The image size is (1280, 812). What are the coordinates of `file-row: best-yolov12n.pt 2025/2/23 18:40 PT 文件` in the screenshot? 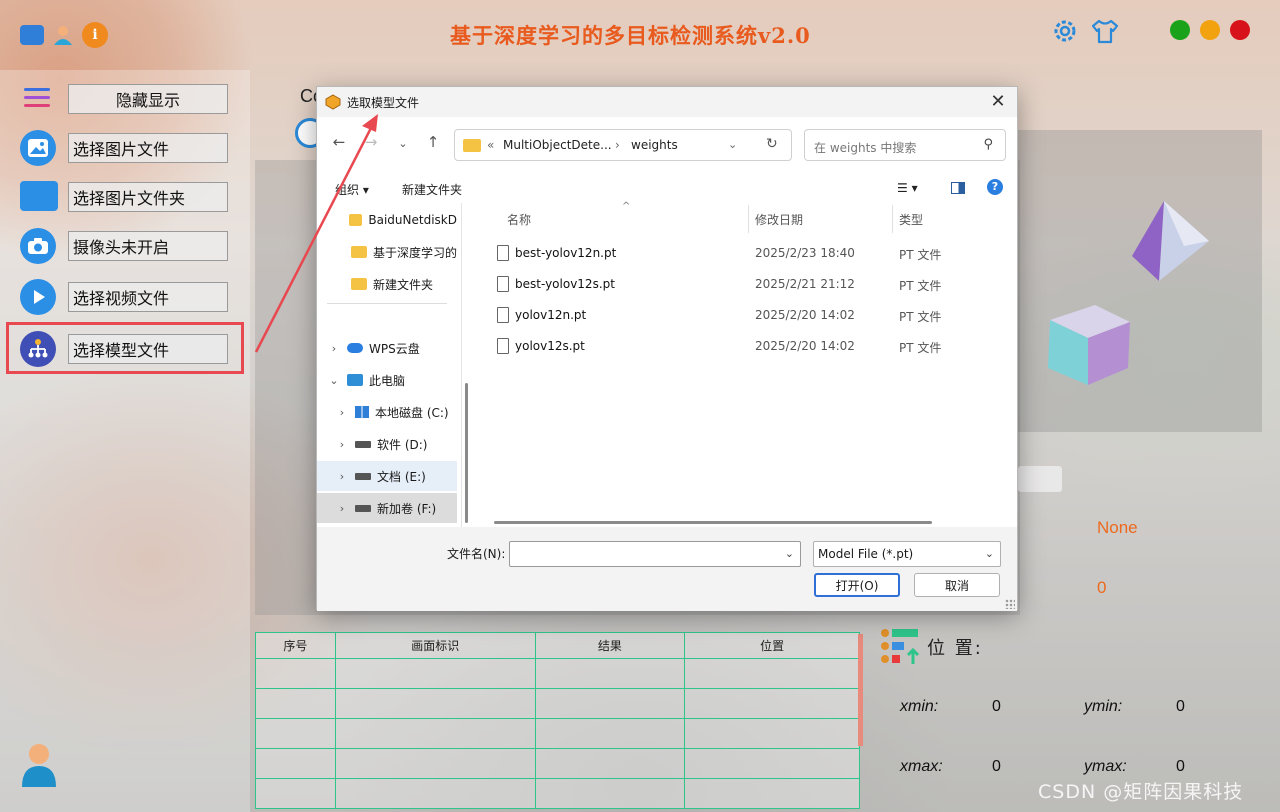 It's located at (747, 254).